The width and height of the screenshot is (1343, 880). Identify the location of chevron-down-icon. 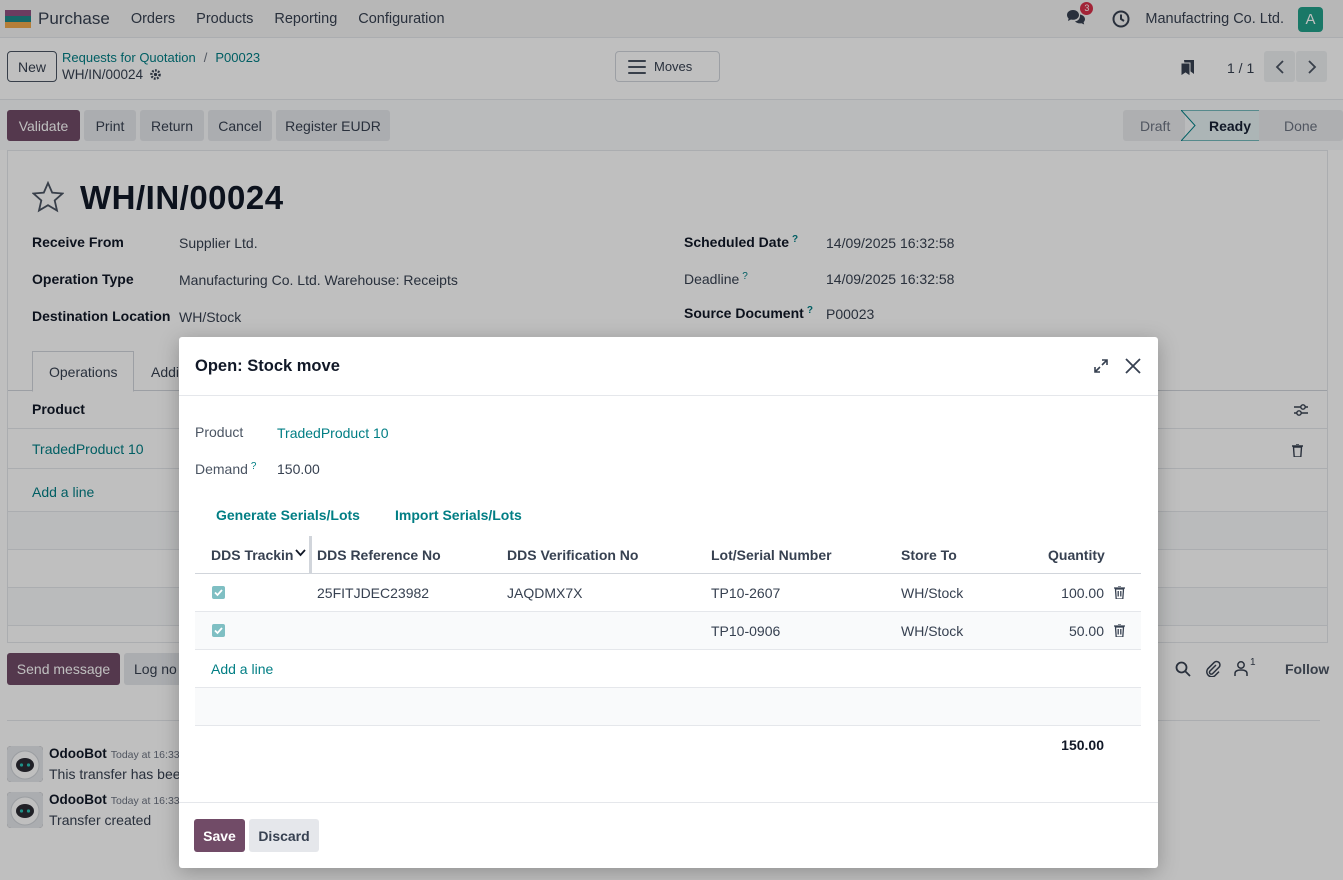
(300, 553).